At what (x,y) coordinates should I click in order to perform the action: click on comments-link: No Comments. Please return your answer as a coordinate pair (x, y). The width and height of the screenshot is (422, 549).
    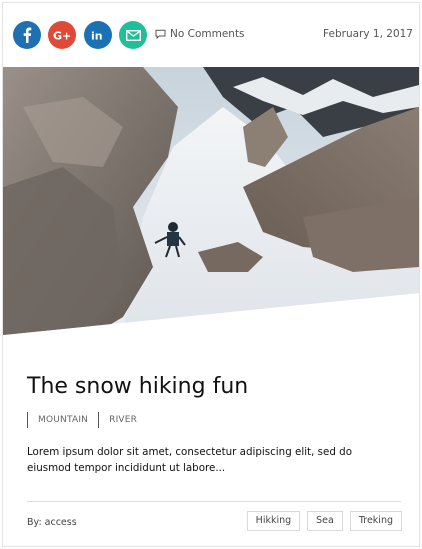
    Looking at the image, I should click on (200, 34).